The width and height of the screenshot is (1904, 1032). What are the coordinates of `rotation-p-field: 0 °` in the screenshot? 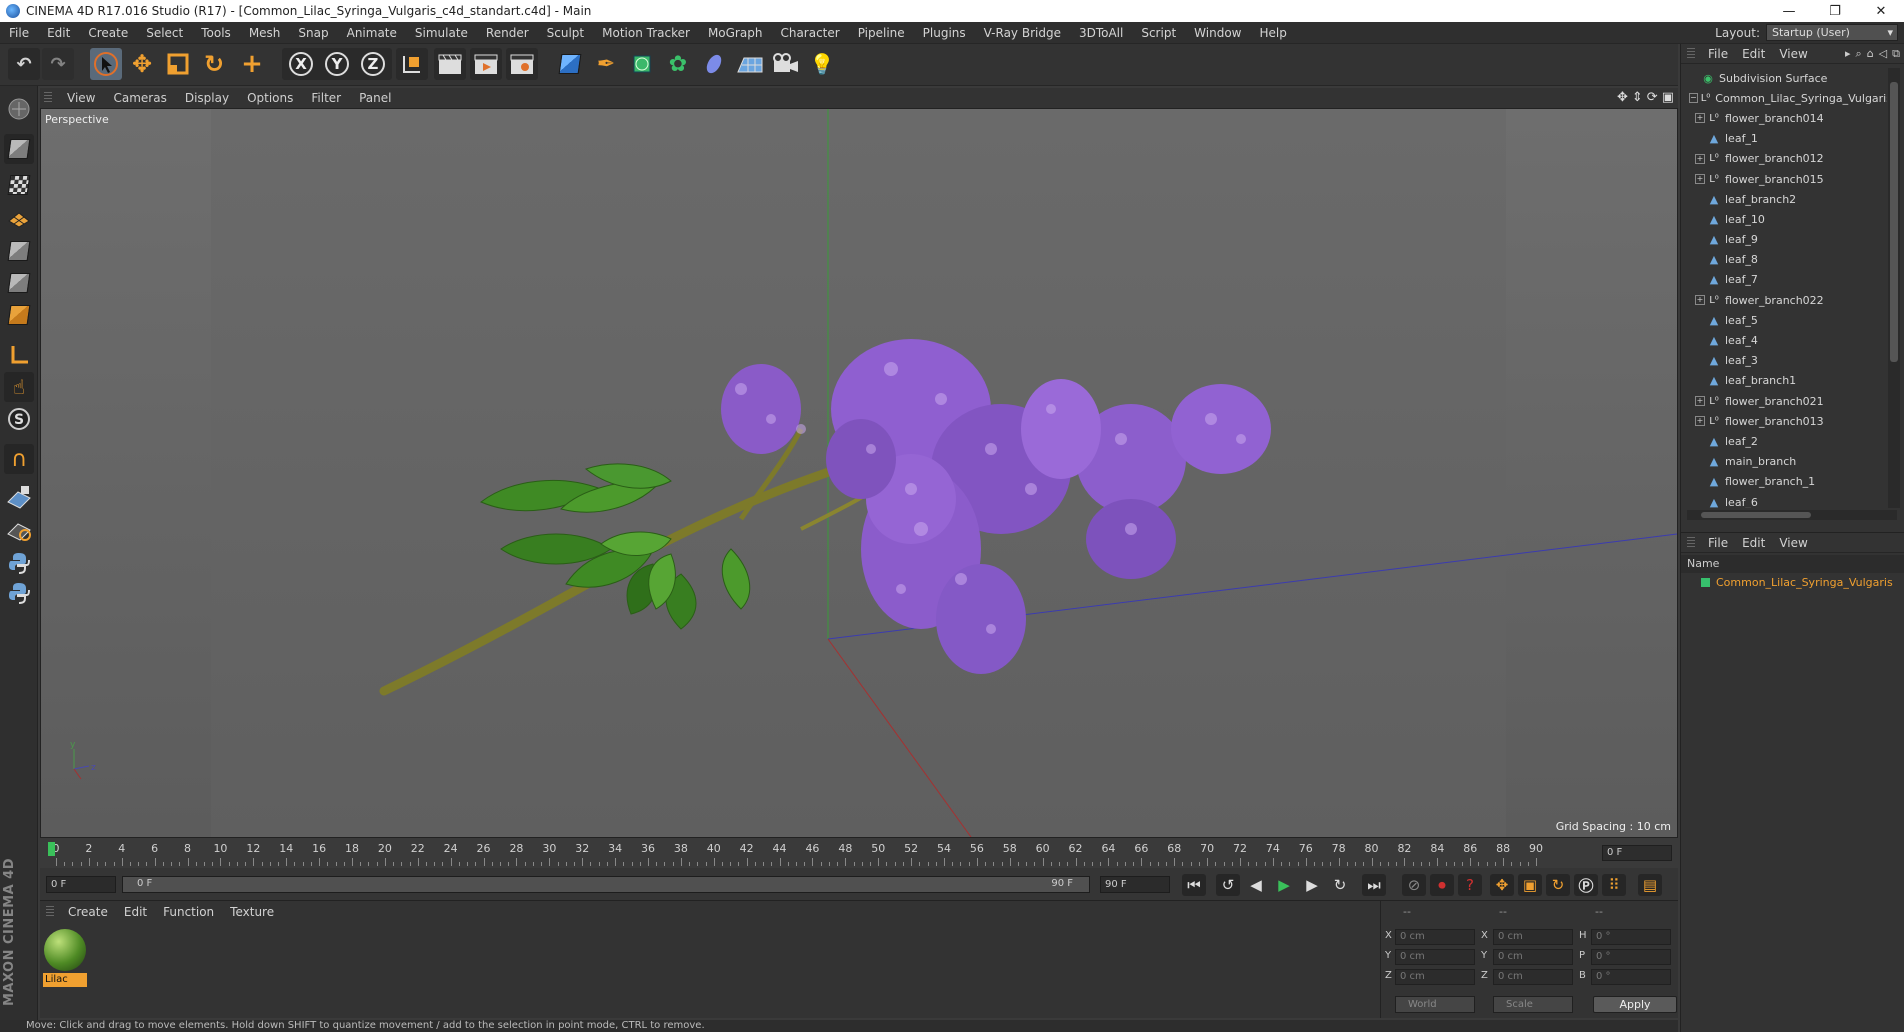 It's located at (1631, 957).